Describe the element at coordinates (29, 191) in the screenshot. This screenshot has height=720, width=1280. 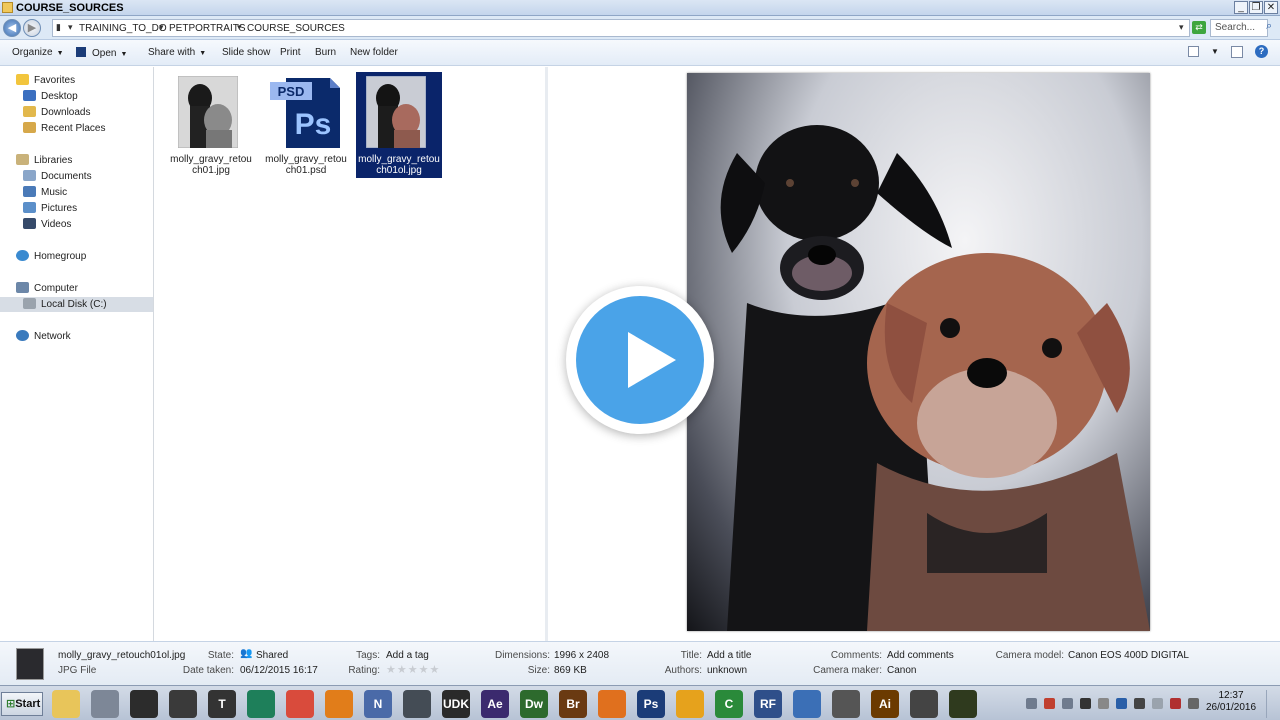
I see `music-icon` at that location.